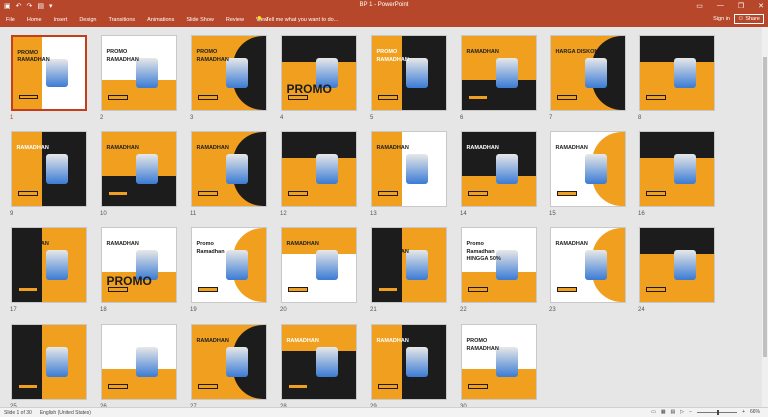  What do you see at coordinates (499, 265) in the screenshot?
I see `slide-thumbnail: Promo Ramadhan HINGGA 50%` at bounding box center [499, 265].